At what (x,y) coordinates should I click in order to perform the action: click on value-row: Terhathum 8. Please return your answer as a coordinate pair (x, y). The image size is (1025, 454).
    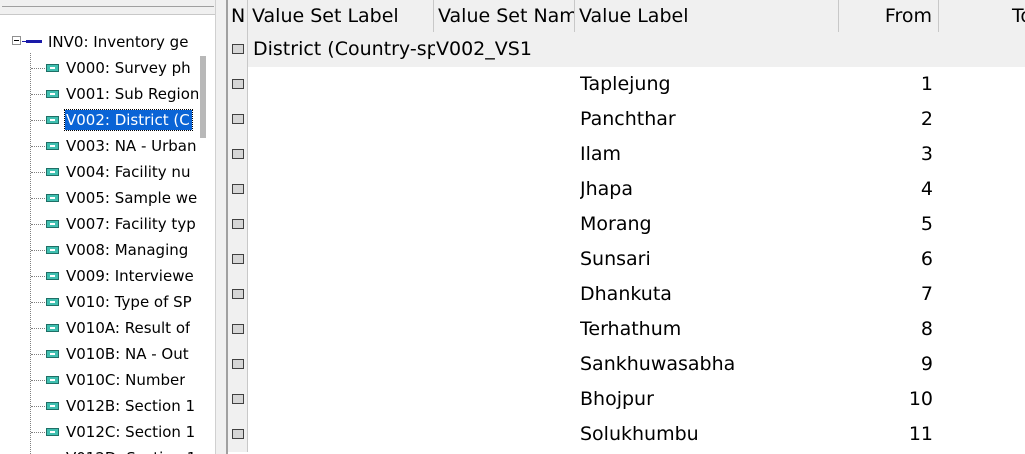
    Looking at the image, I should click on (626, 329).